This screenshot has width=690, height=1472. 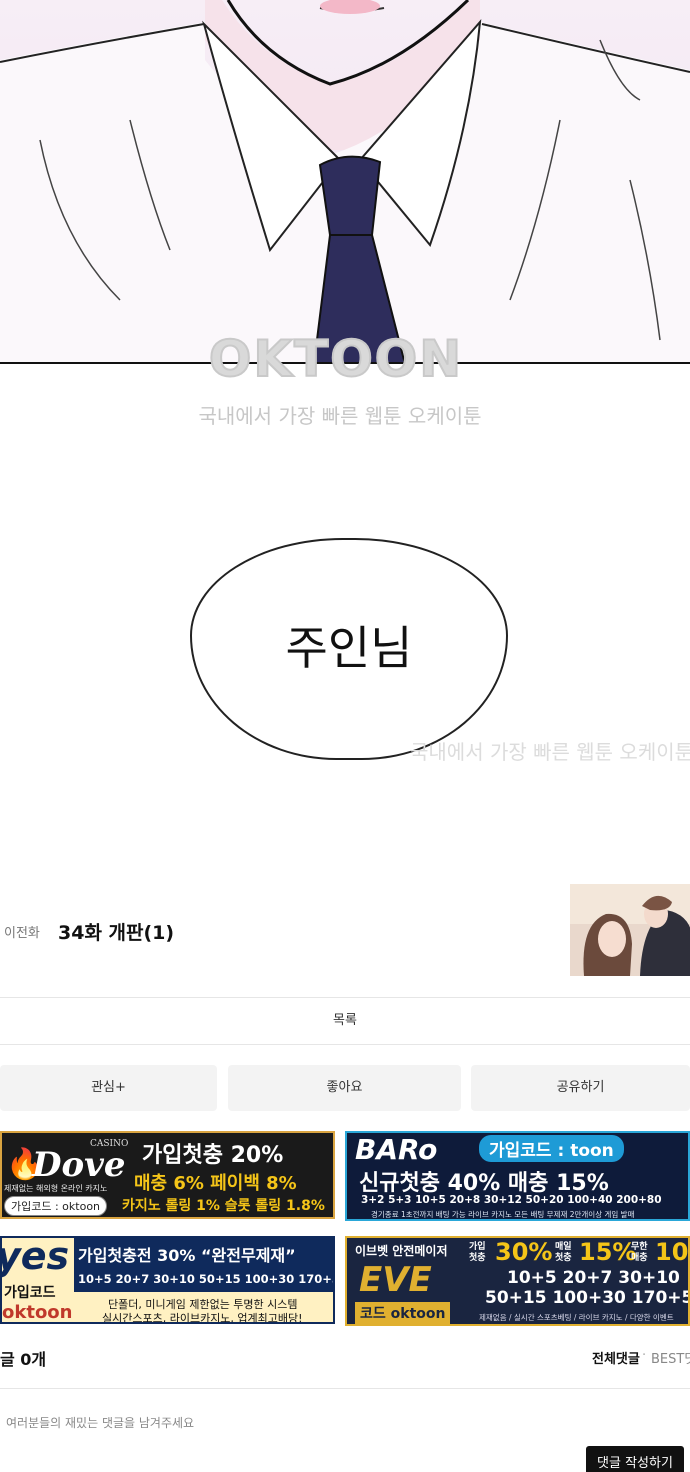 What do you see at coordinates (79, 1165) in the screenshot?
I see `dove-logo: Dove` at bounding box center [79, 1165].